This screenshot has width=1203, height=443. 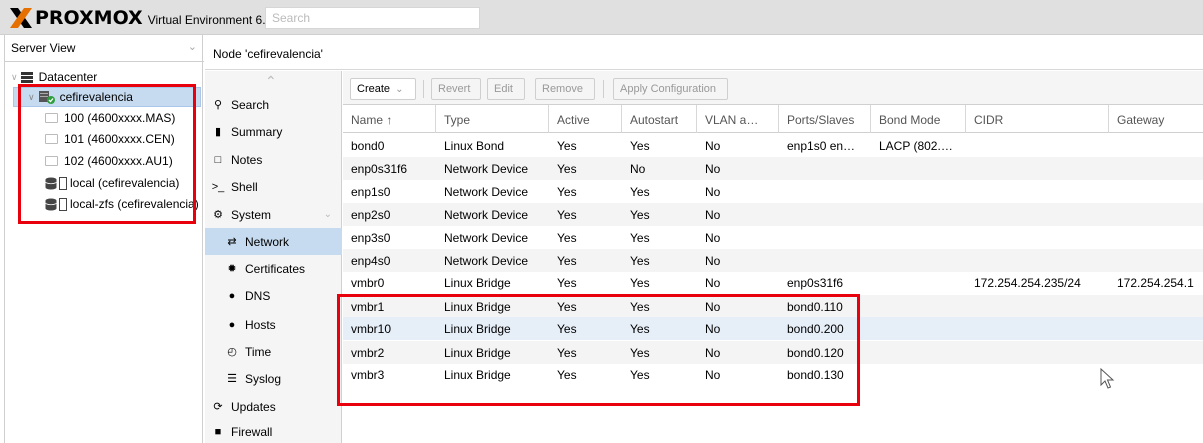 I want to click on table-row: vmbr3 Linux Bridge Yes Yes No bond0.130, so click(x=773, y=374).